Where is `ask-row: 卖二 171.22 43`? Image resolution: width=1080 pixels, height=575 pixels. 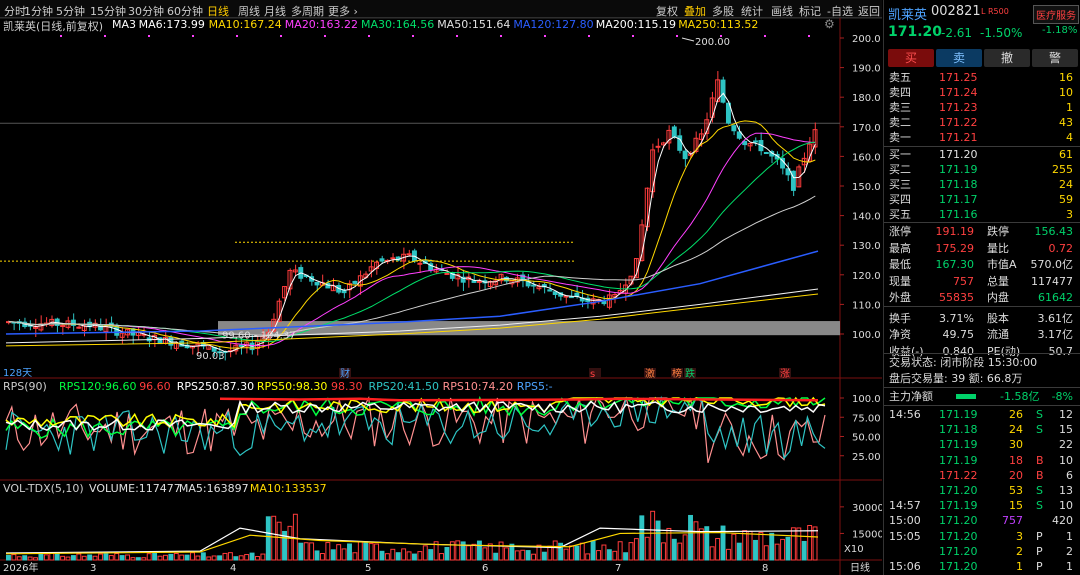
ask-row: 卖二 171.22 43 is located at coordinates (982, 122).